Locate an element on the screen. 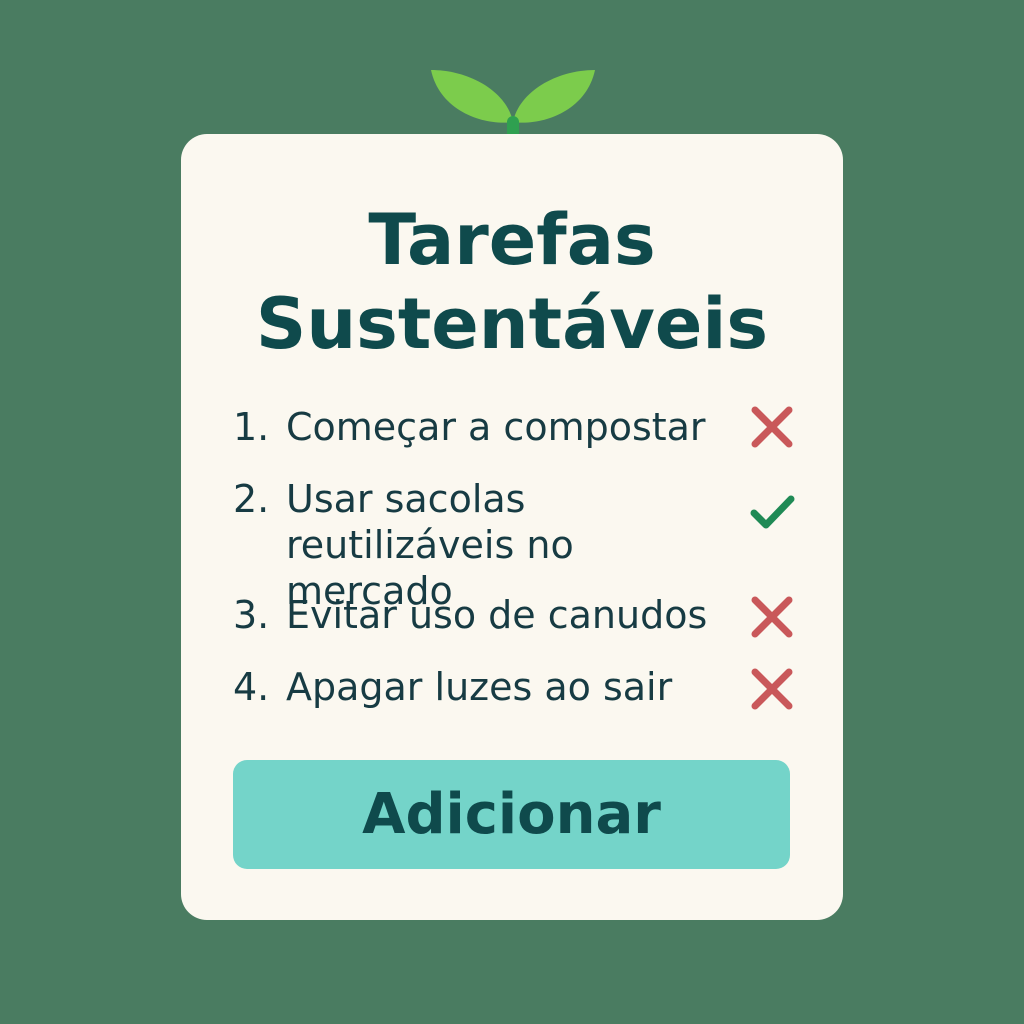 This screenshot has width=1024, height=1024. task-number: 1. is located at coordinates (251, 427).